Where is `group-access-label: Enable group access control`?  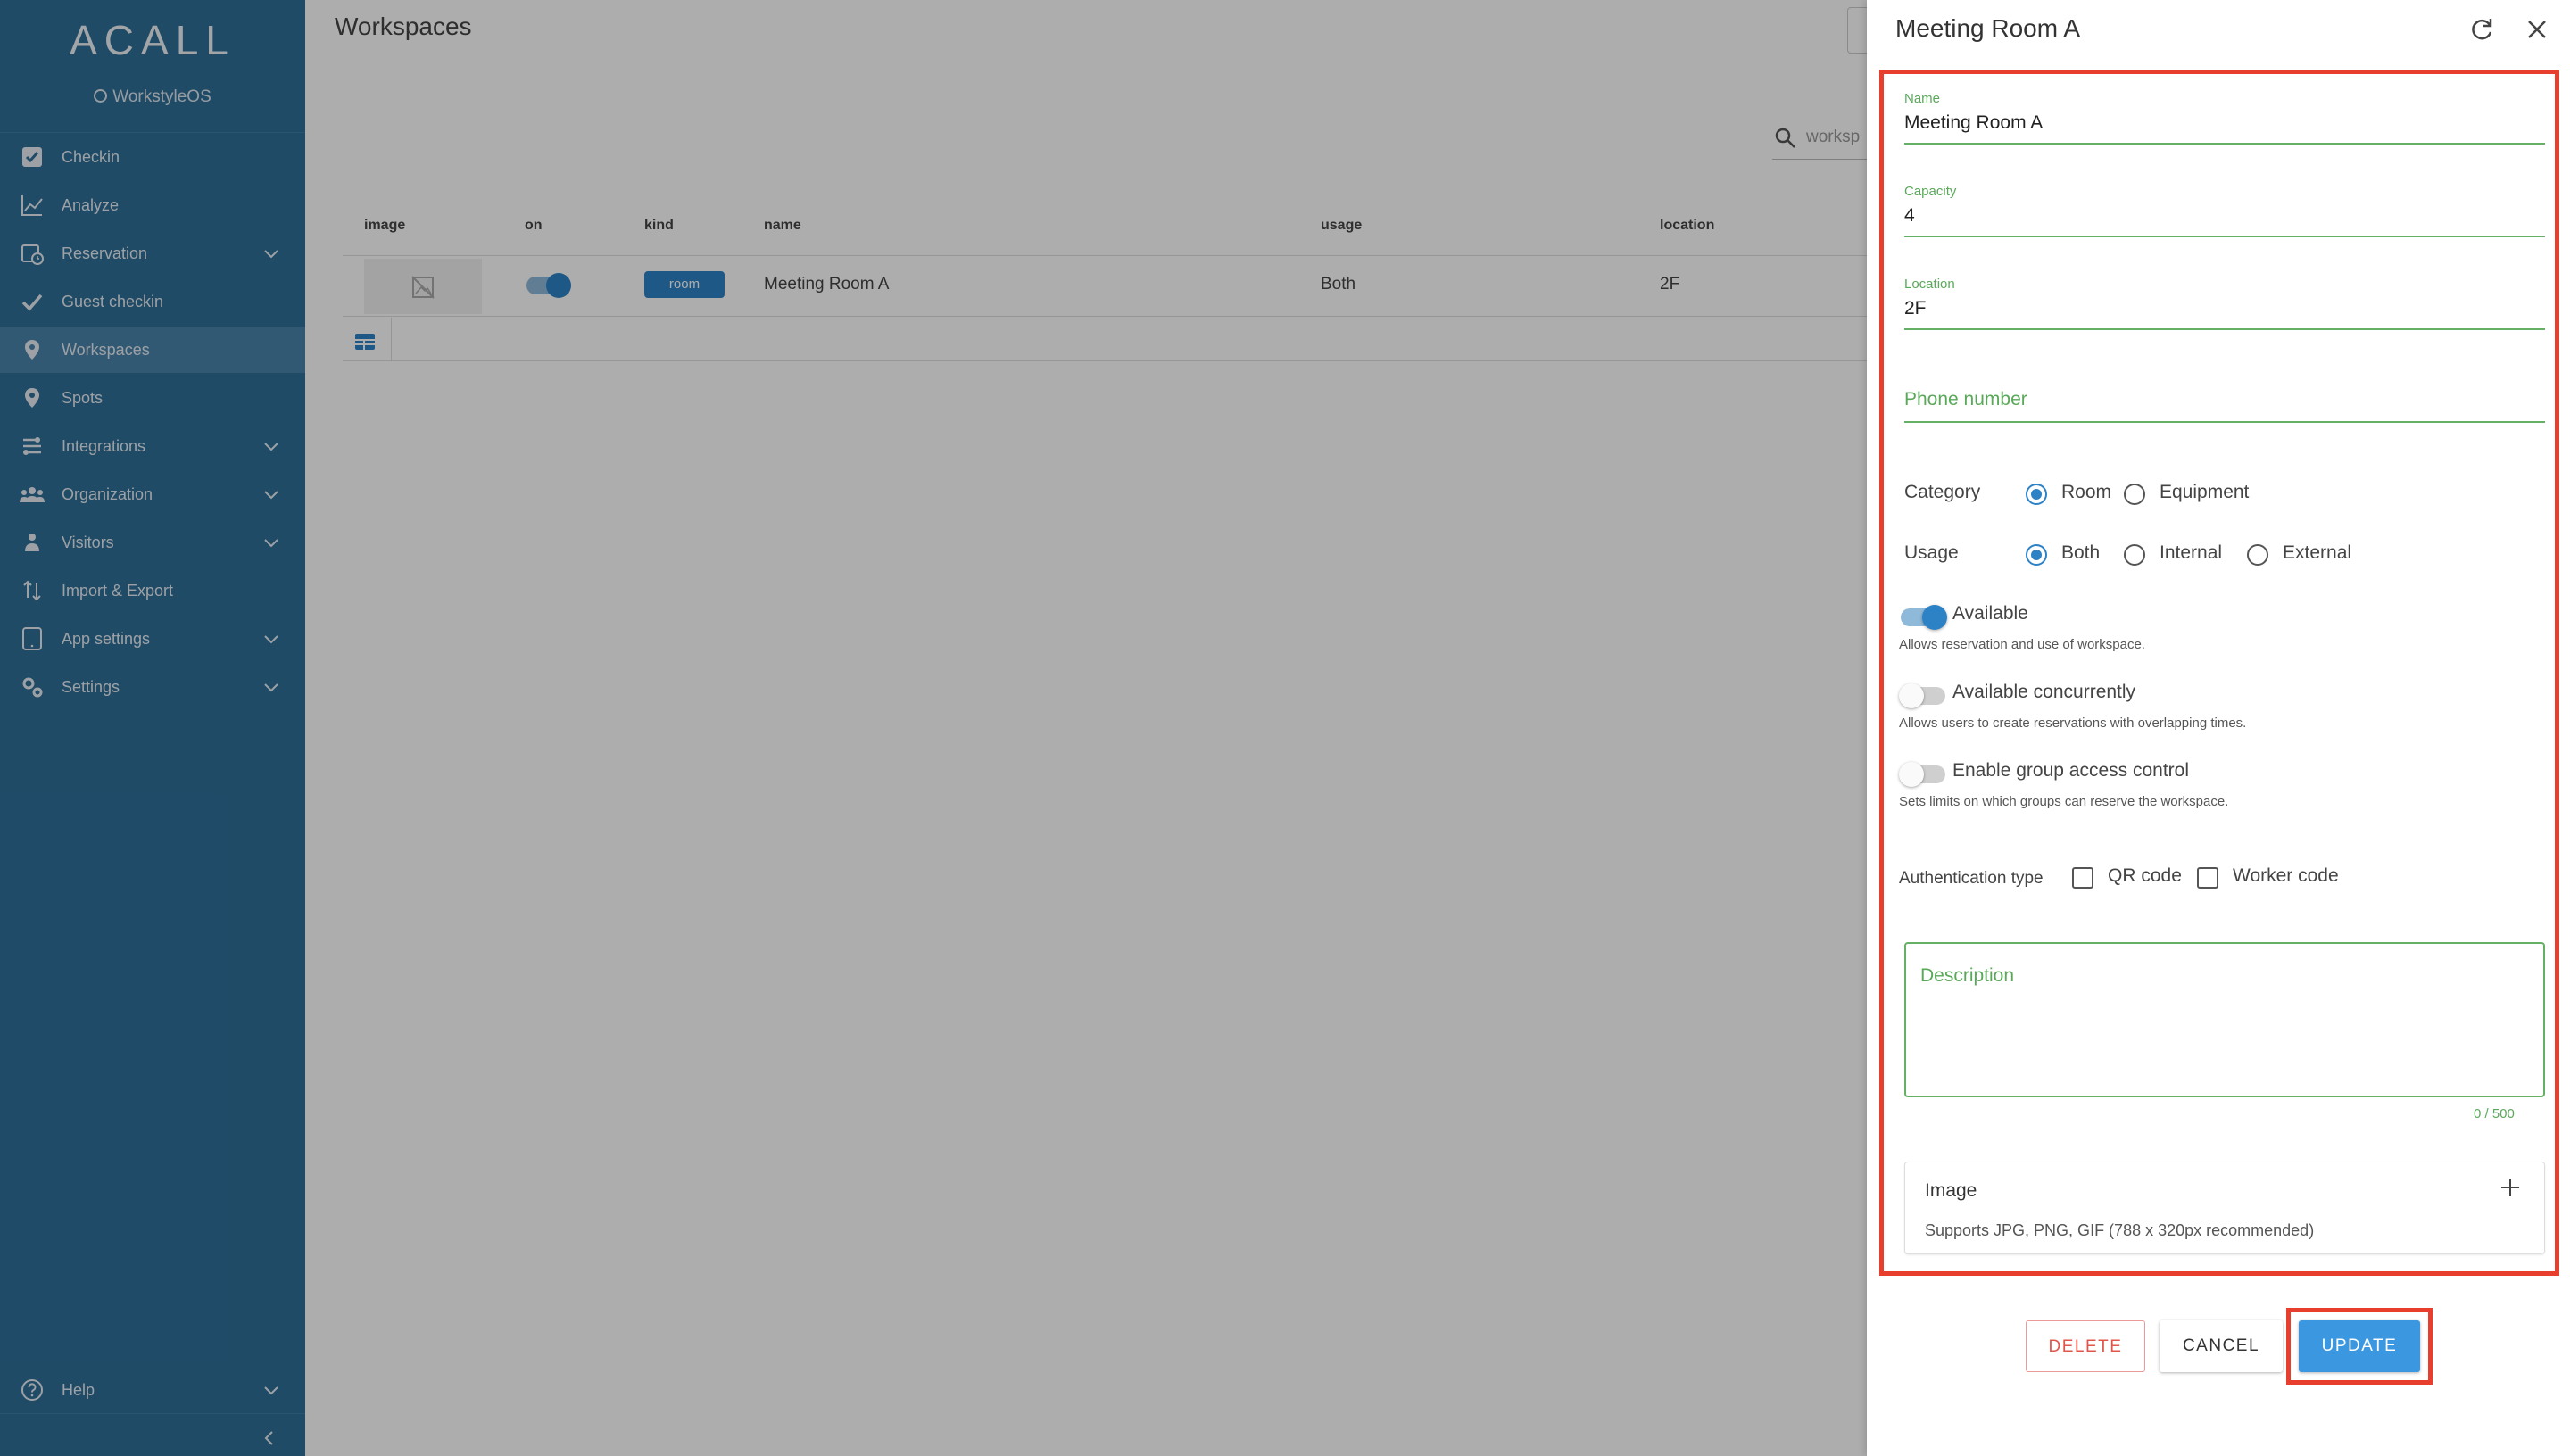 group-access-label: Enable group access control is located at coordinates (2071, 771).